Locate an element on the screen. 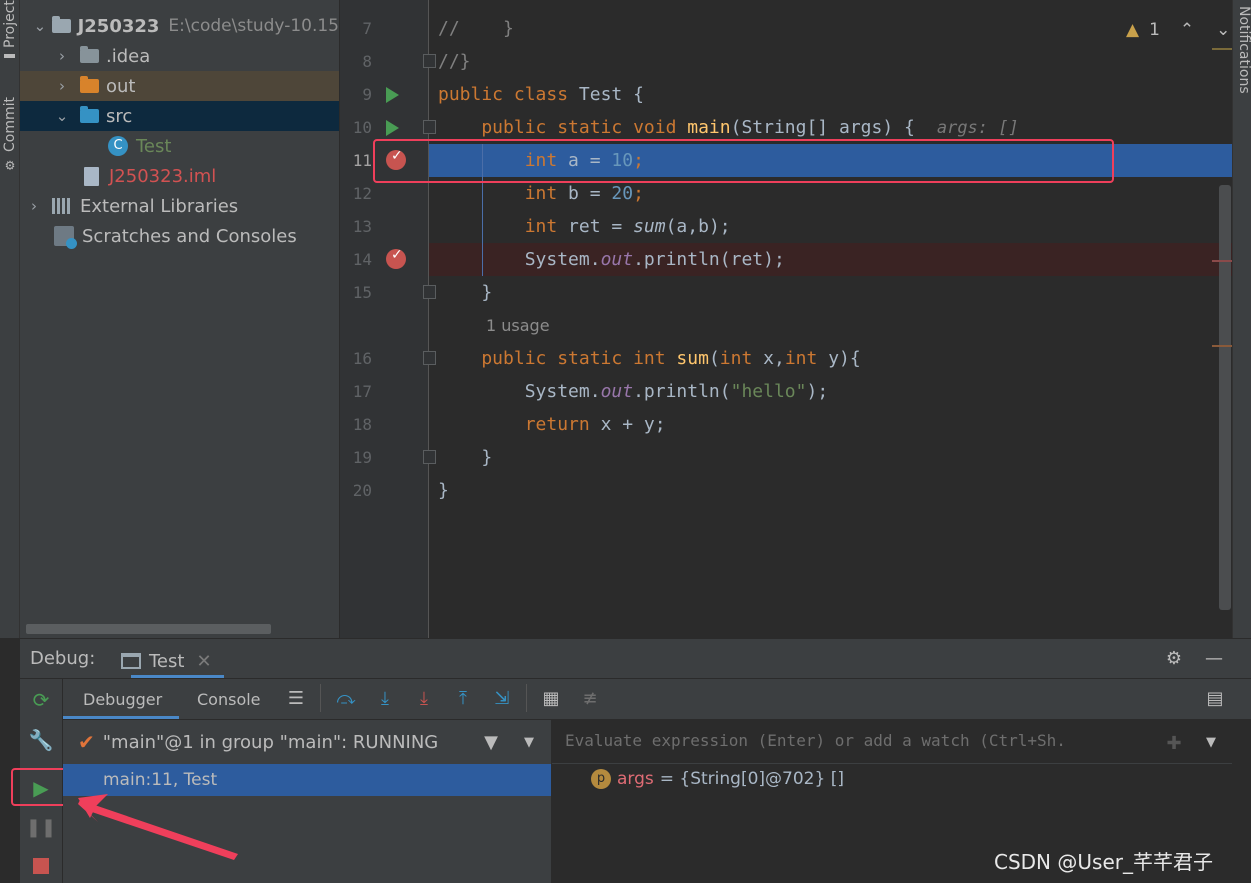  wrench-icon: 🔧 is located at coordinates (41, 740).